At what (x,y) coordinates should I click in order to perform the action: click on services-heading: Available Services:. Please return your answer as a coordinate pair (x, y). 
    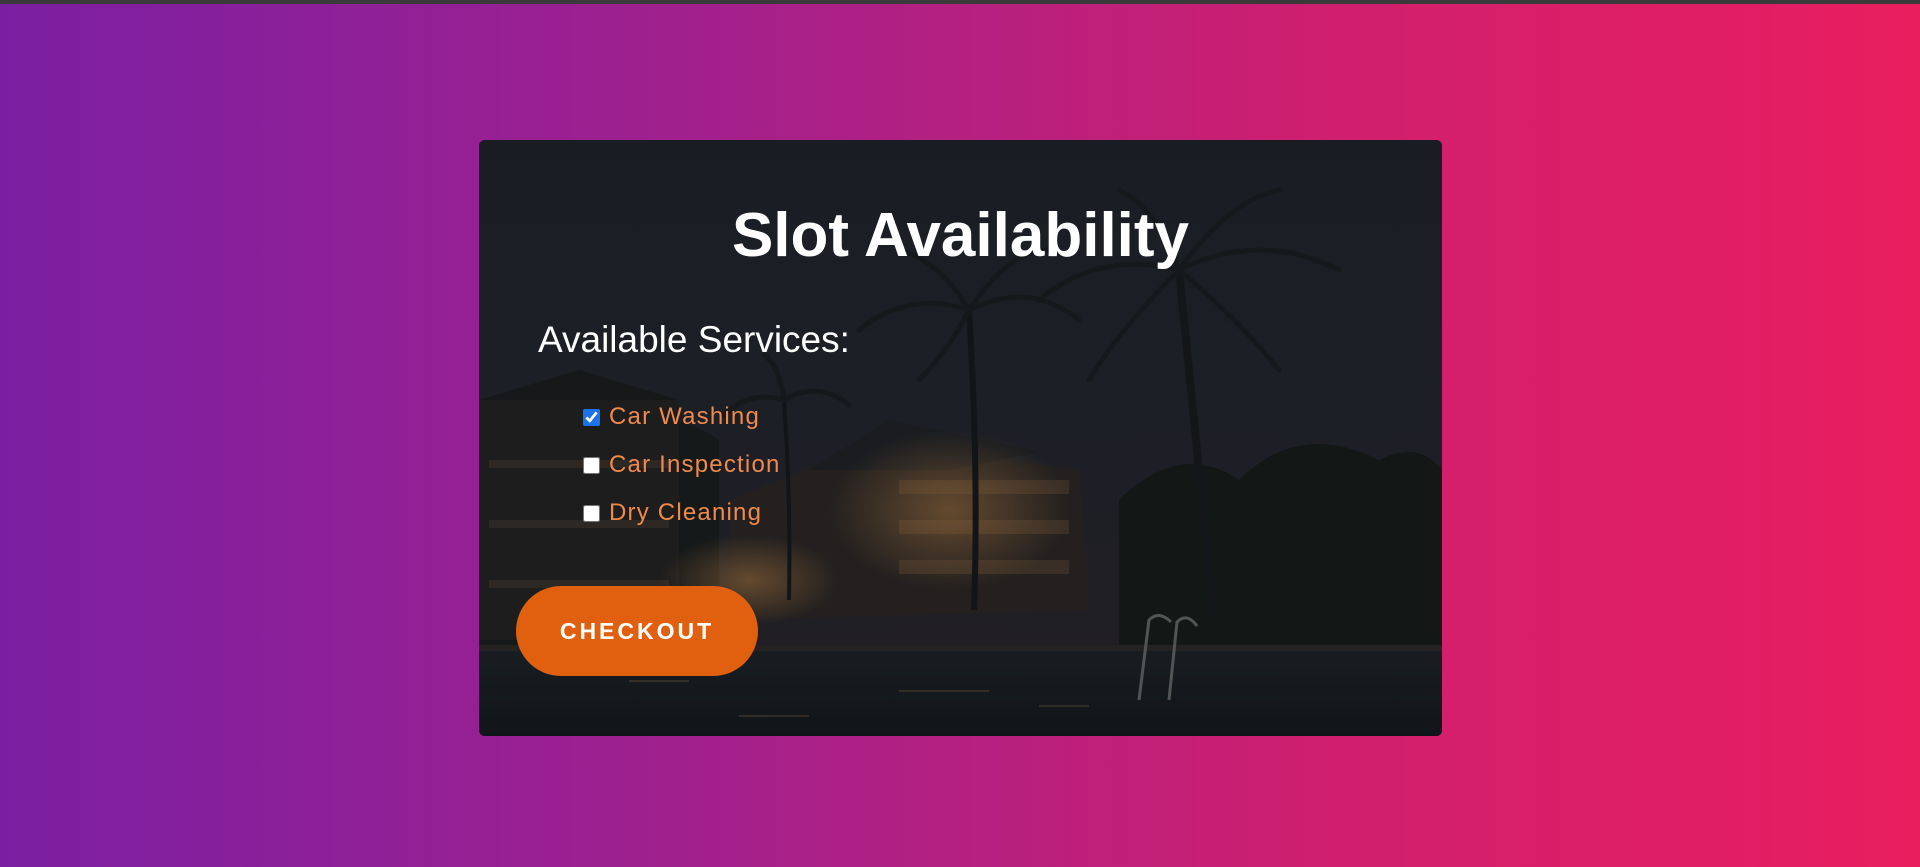
    Looking at the image, I should click on (694, 339).